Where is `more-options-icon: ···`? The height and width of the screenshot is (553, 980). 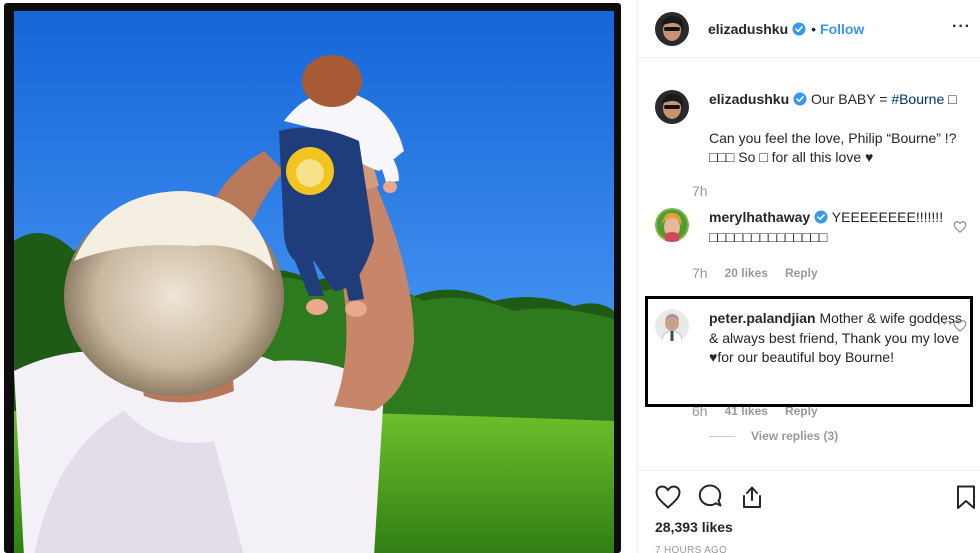
more-options-icon: ··· is located at coordinates (961, 27).